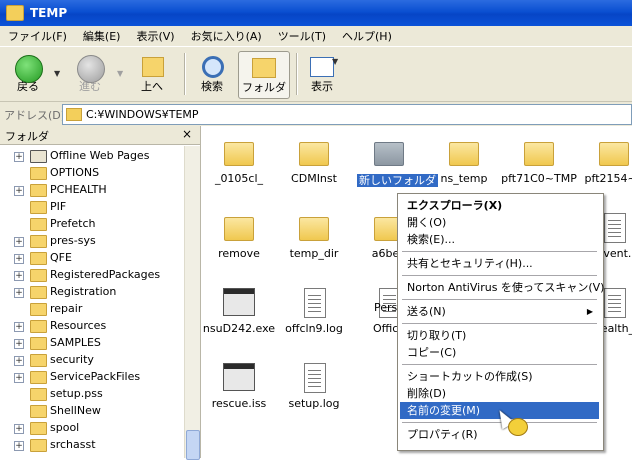  Describe the element at coordinates (539, 160) in the screenshot. I see `file-item: pft71C0~TMP` at that location.